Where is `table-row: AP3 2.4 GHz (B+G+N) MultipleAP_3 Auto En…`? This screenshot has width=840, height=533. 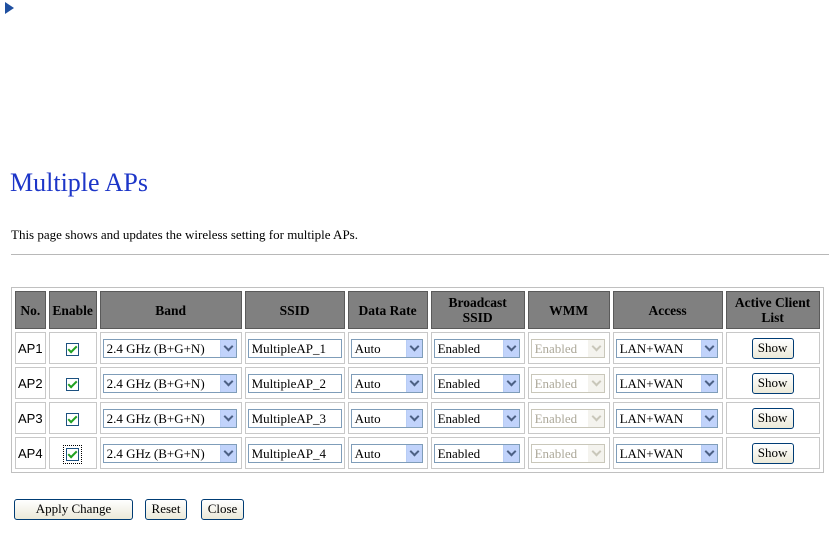 table-row: AP3 2.4 GHz (B+G+N) MultipleAP_3 Auto En… is located at coordinates (417, 418).